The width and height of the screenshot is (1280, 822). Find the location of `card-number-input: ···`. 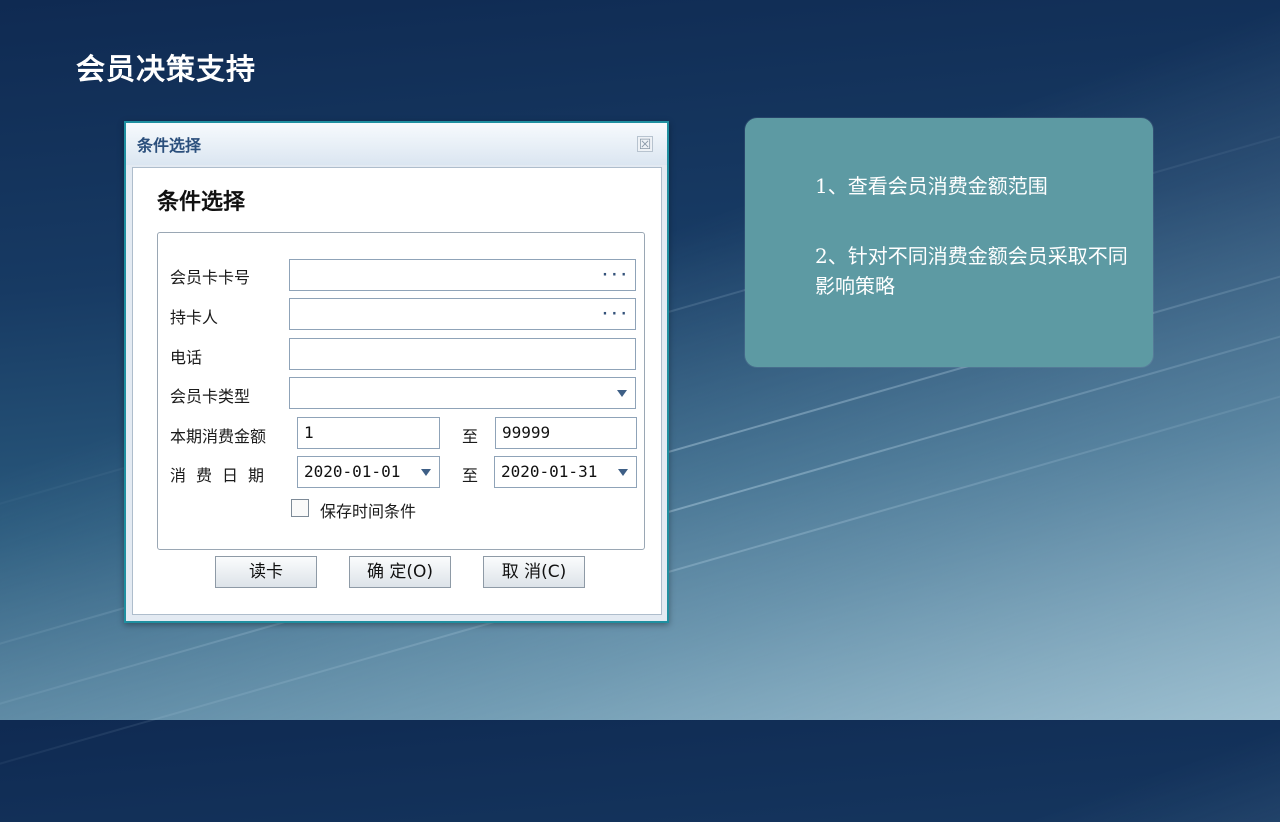

card-number-input: ··· is located at coordinates (462, 275).